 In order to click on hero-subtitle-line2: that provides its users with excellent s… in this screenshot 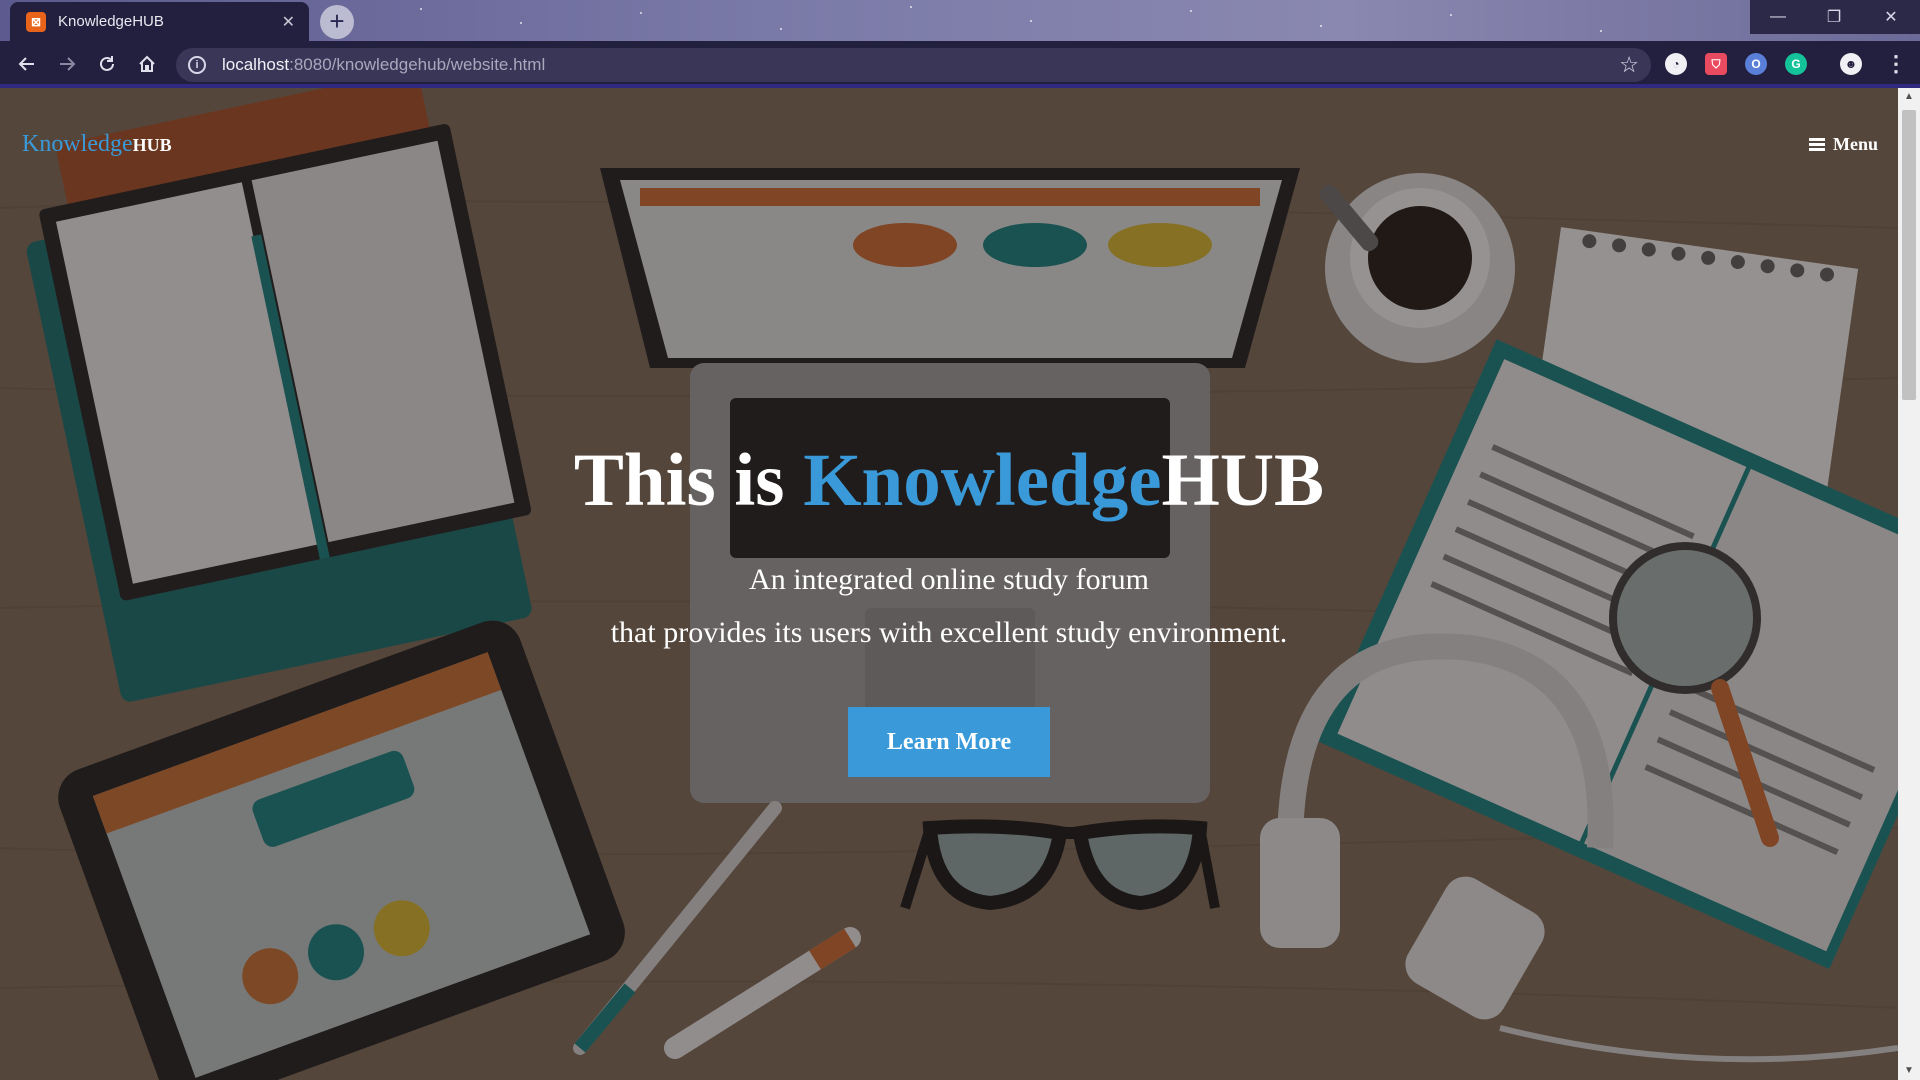, I will do `click(949, 632)`.